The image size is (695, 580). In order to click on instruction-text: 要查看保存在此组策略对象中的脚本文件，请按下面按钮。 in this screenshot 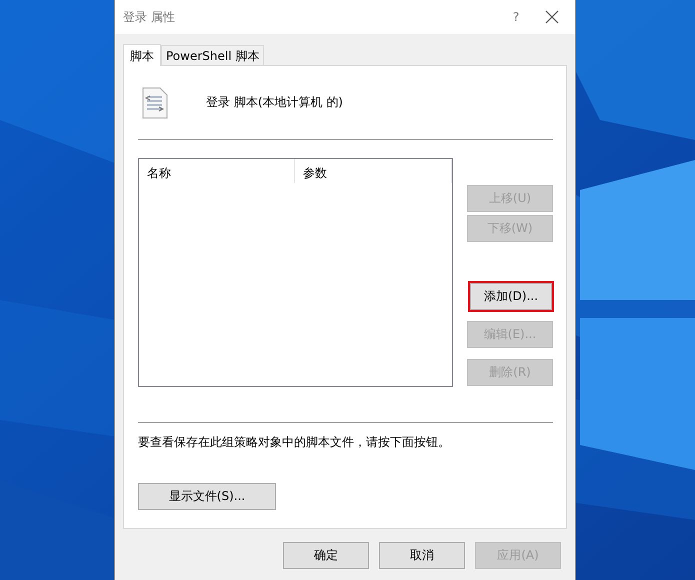, I will do `click(294, 442)`.